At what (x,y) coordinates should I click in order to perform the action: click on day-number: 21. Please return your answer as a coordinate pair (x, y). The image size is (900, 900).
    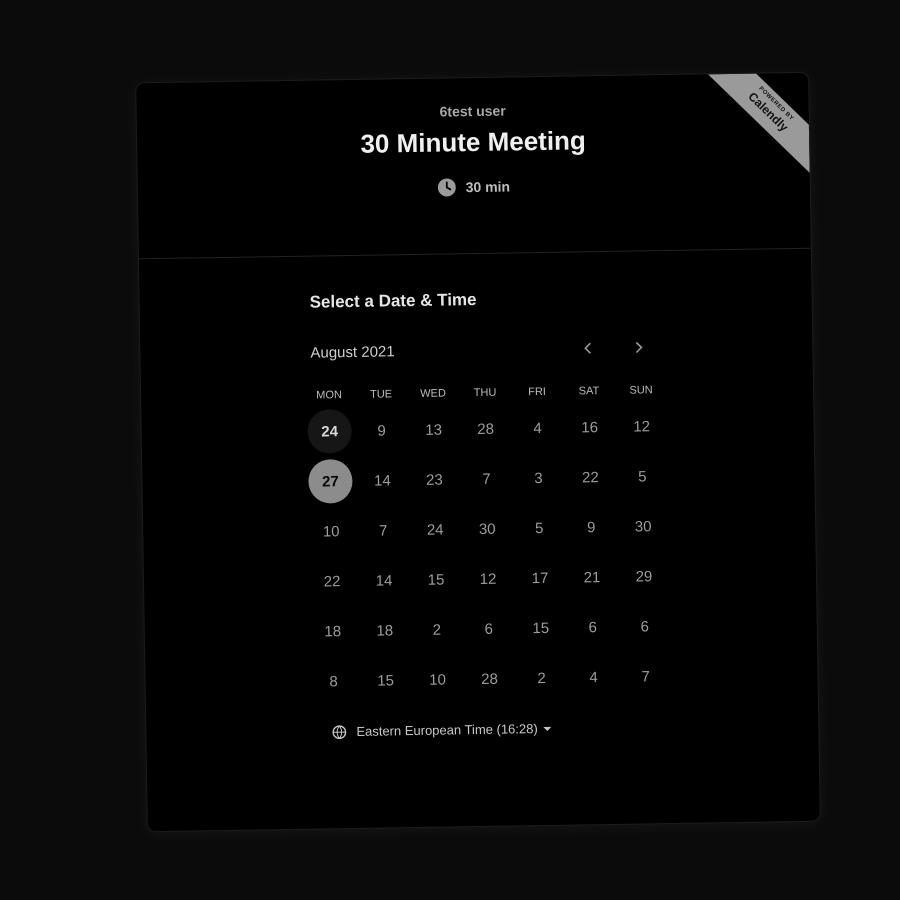
    Looking at the image, I should click on (592, 577).